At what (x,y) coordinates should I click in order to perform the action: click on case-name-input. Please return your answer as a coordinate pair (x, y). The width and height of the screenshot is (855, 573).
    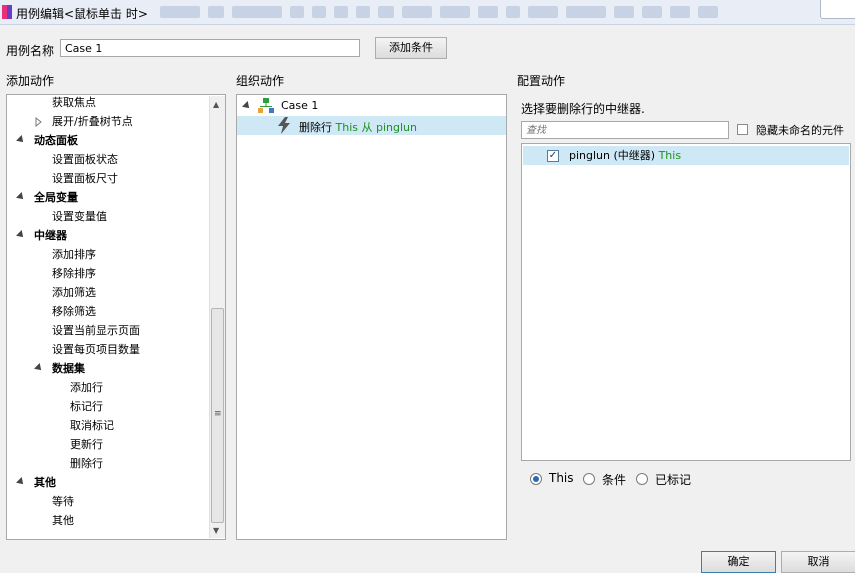
    Looking at the image, I should click on (210, 48).